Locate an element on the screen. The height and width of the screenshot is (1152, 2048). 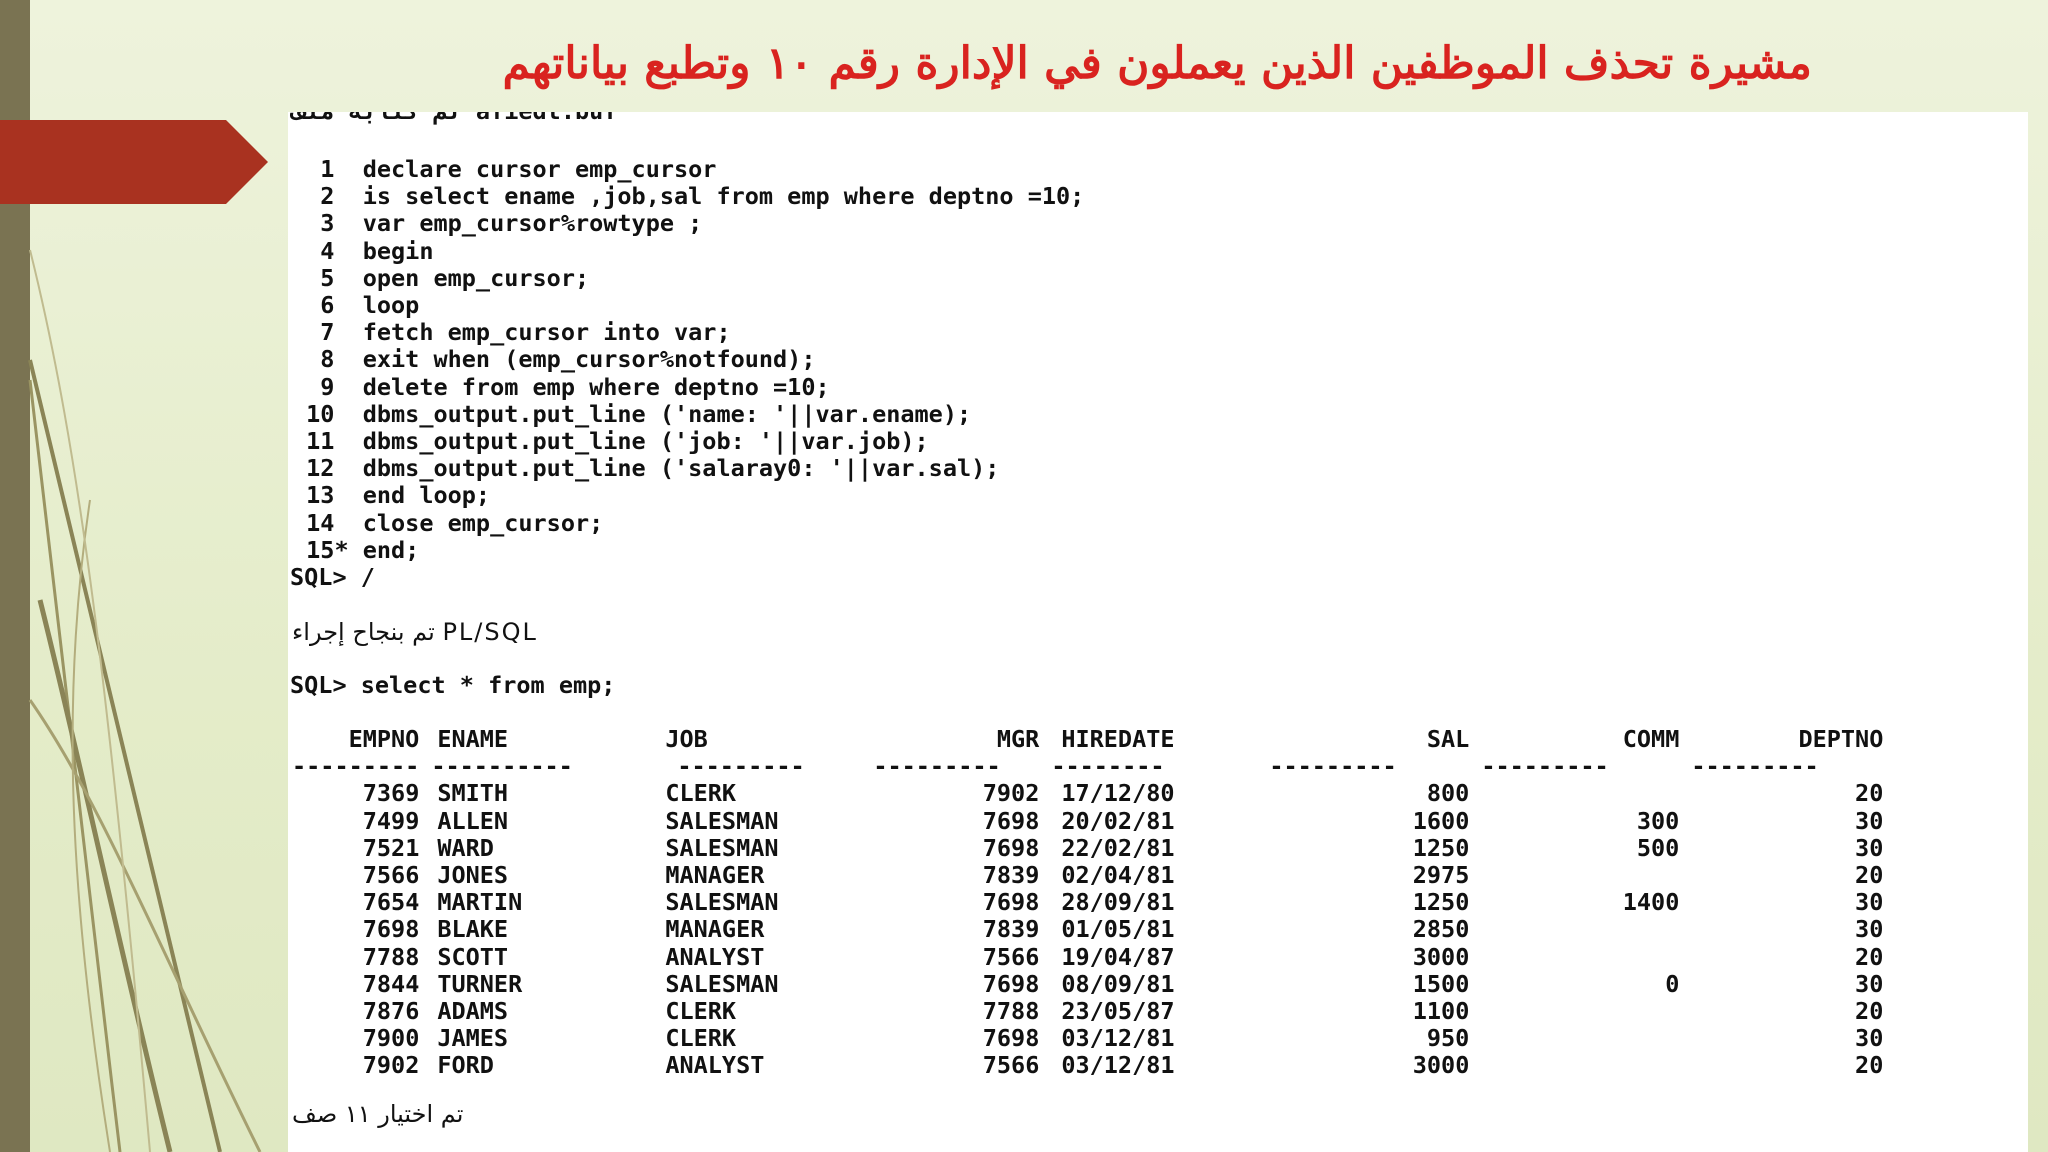
code-line: 9 delete from emp where deptno =10; is located at coordinates (561, 386).